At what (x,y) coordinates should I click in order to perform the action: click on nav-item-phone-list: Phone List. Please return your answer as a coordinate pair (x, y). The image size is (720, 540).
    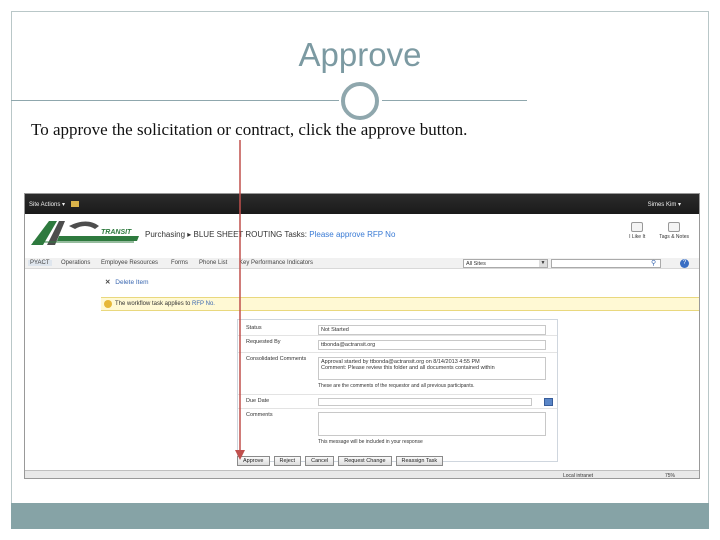
    Looking at the image, I should click on (213, 263).